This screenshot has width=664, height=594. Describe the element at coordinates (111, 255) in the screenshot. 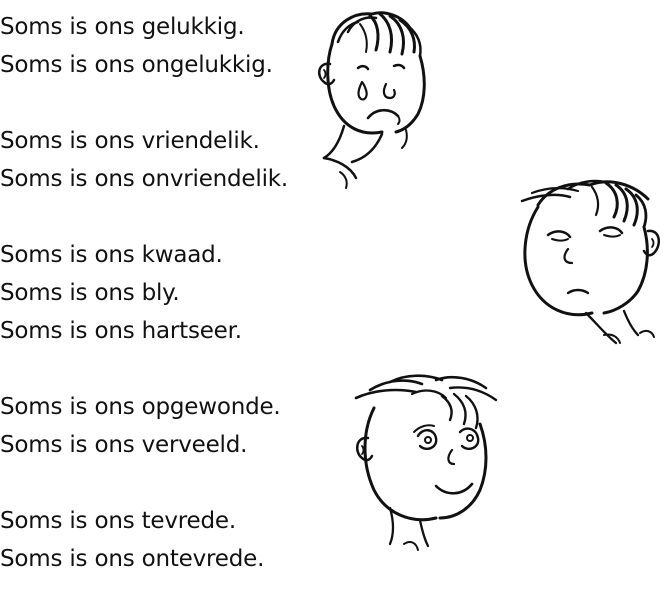

I see `poem-line: Soms is ons kwaad.` at that location.